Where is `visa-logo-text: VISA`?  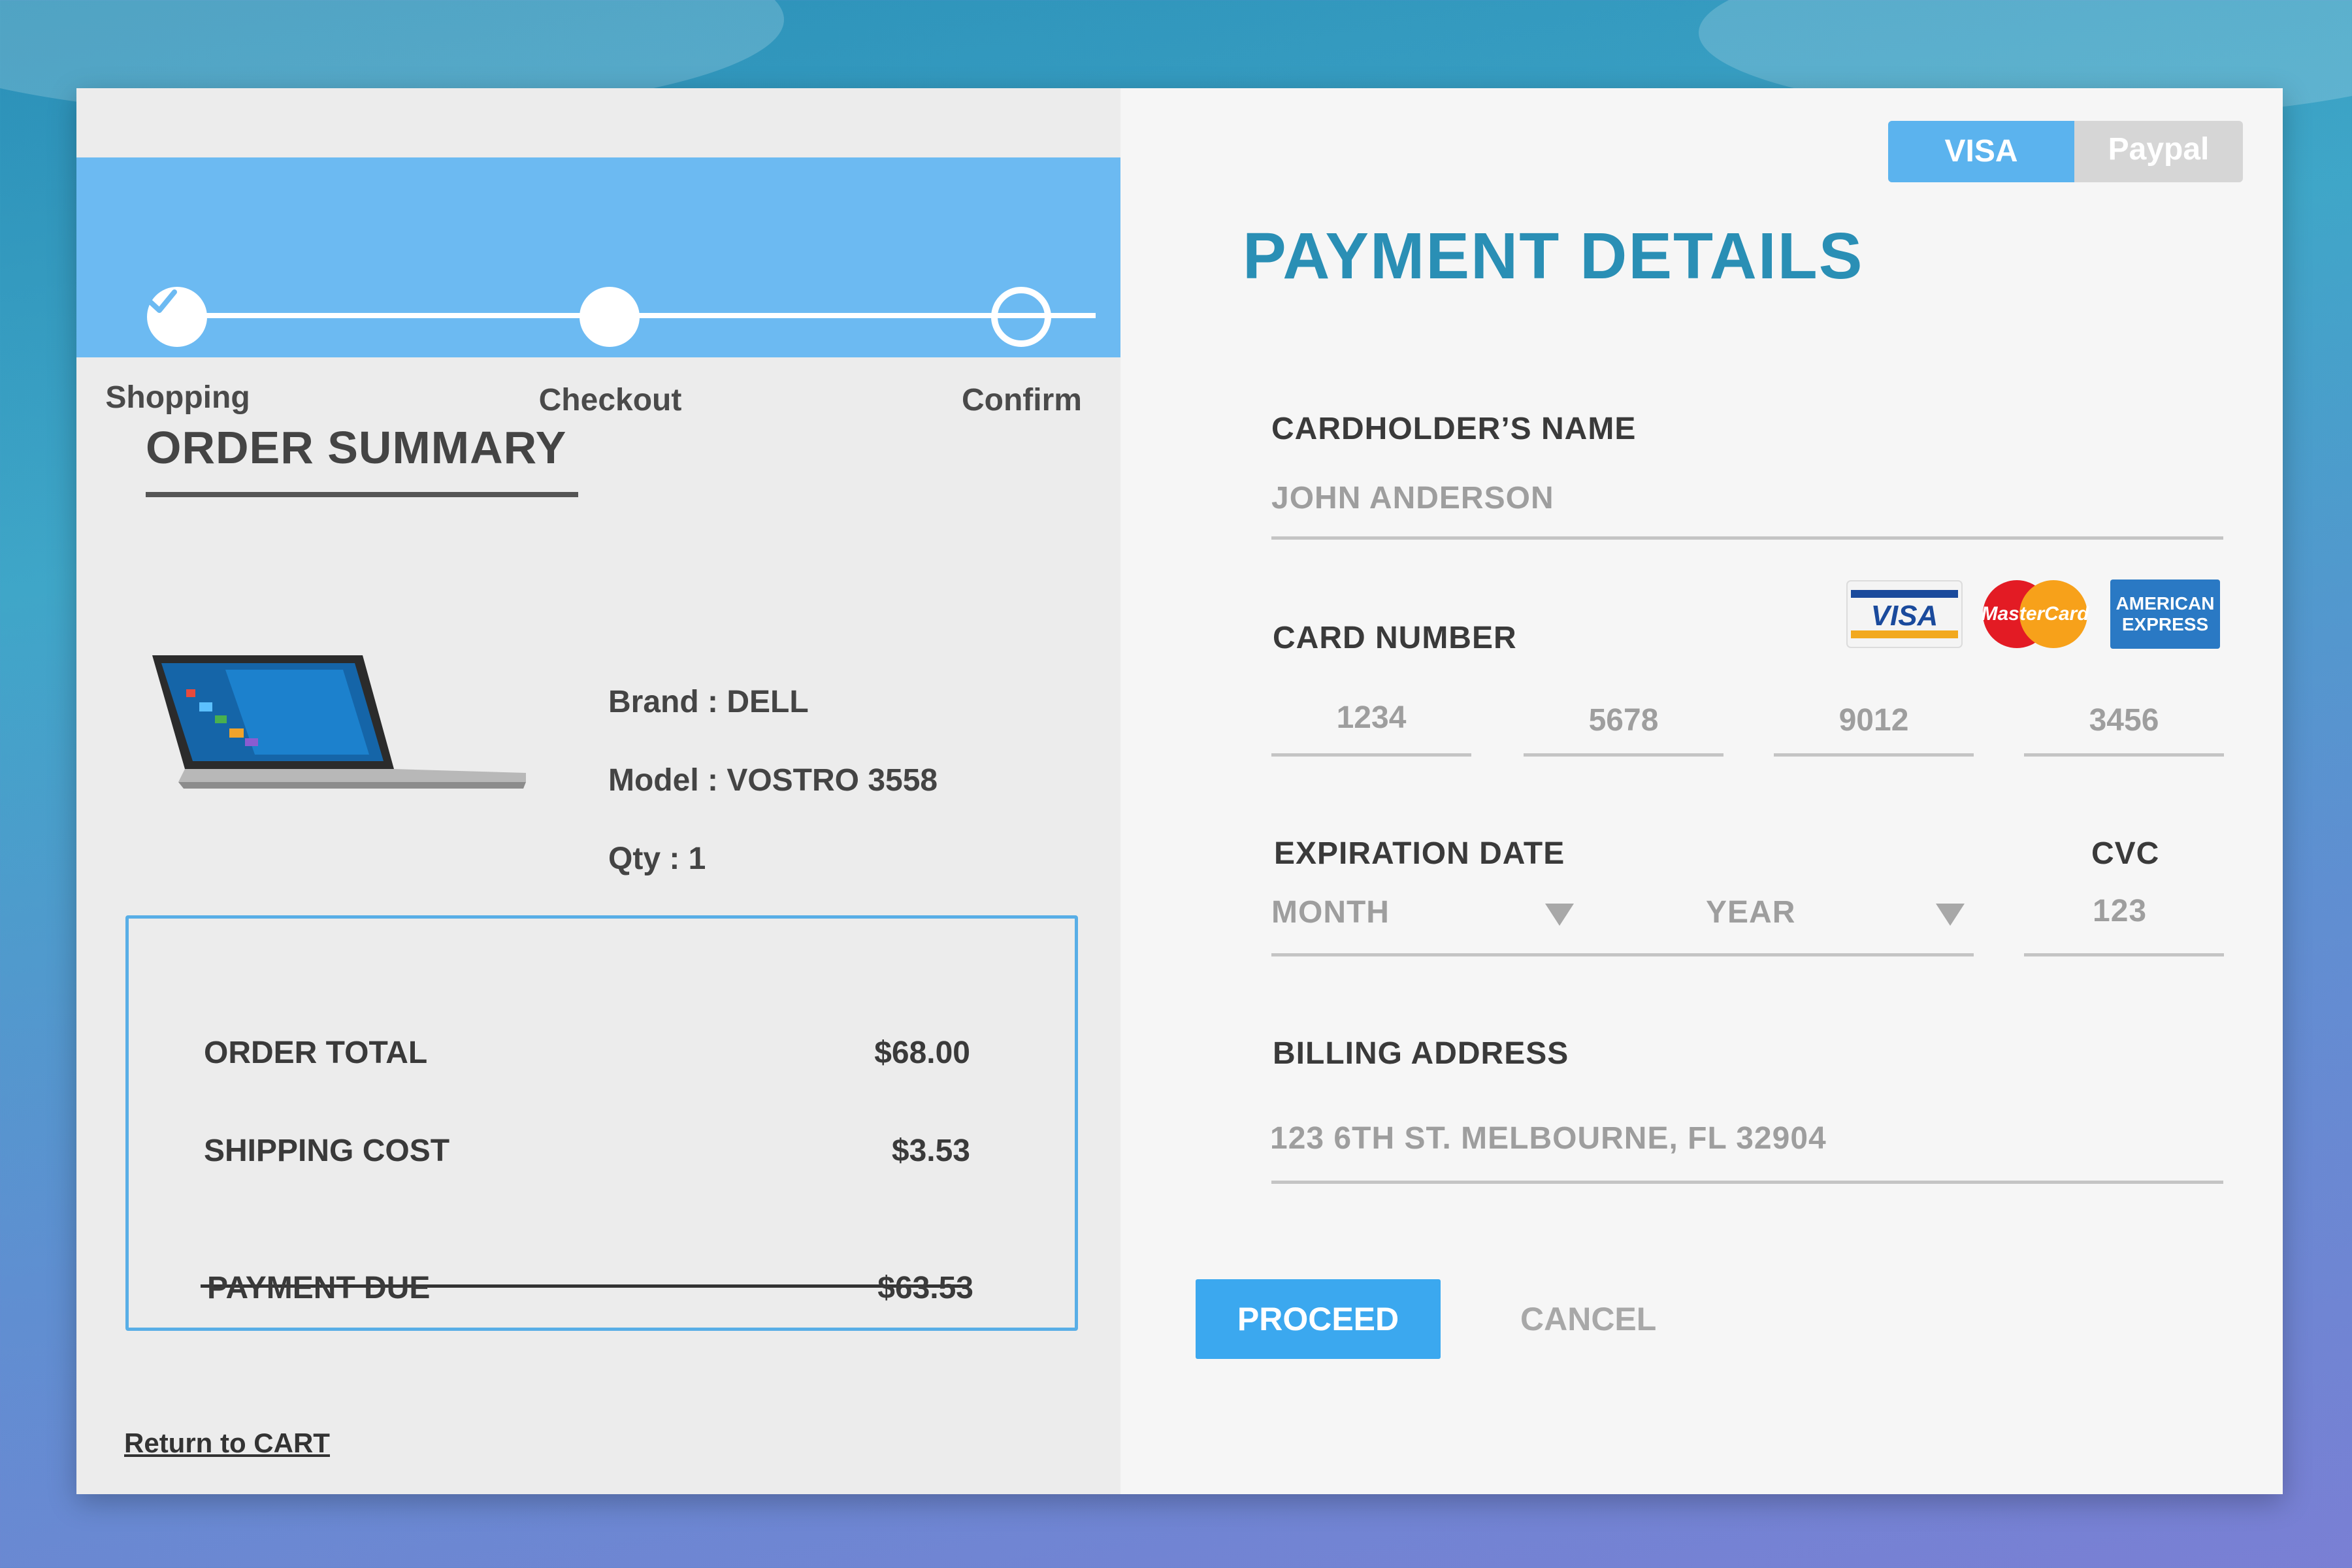 visa-logo-text: VISA is located at coordinates (1904, 616).